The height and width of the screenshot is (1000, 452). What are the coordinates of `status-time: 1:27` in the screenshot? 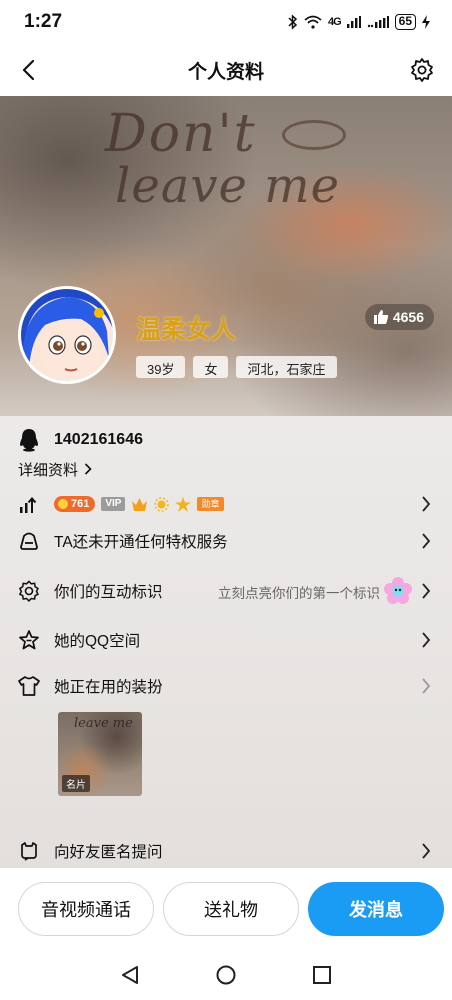 It's located at (43, 21).